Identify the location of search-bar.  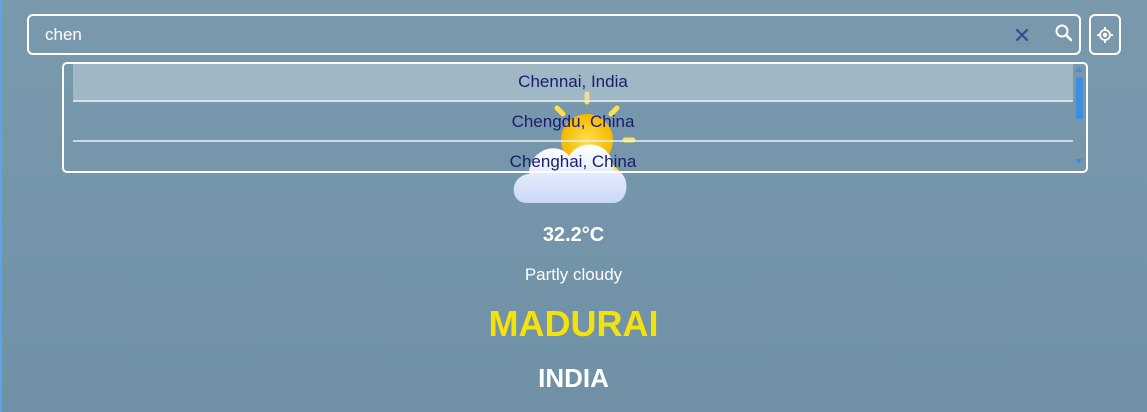
(554, 34).